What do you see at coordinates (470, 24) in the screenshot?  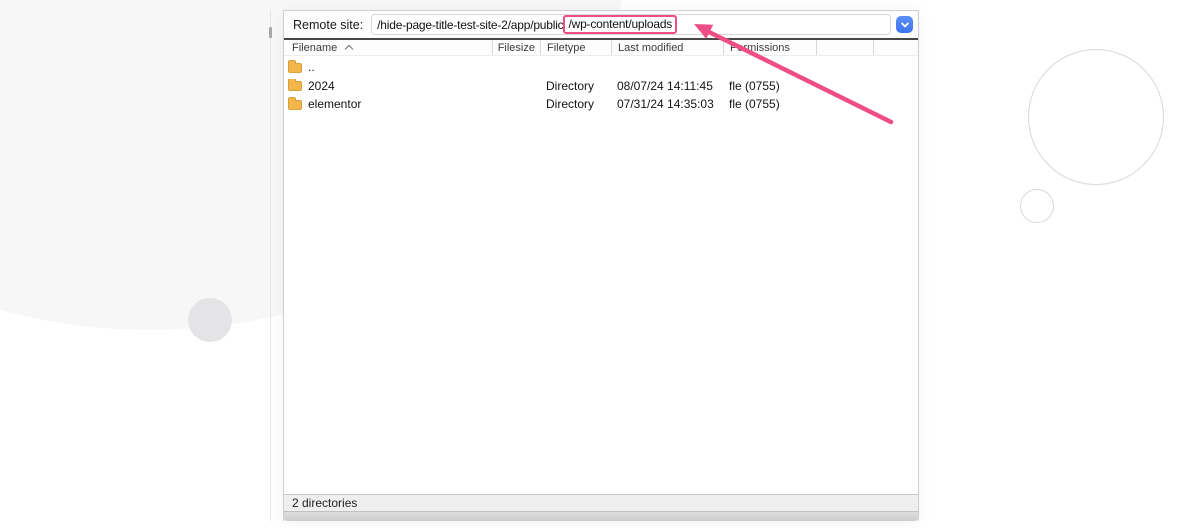 I see `path-prefix-text: /hide-page-title-test-site-2/app/public` at bounding box center [470, 24].